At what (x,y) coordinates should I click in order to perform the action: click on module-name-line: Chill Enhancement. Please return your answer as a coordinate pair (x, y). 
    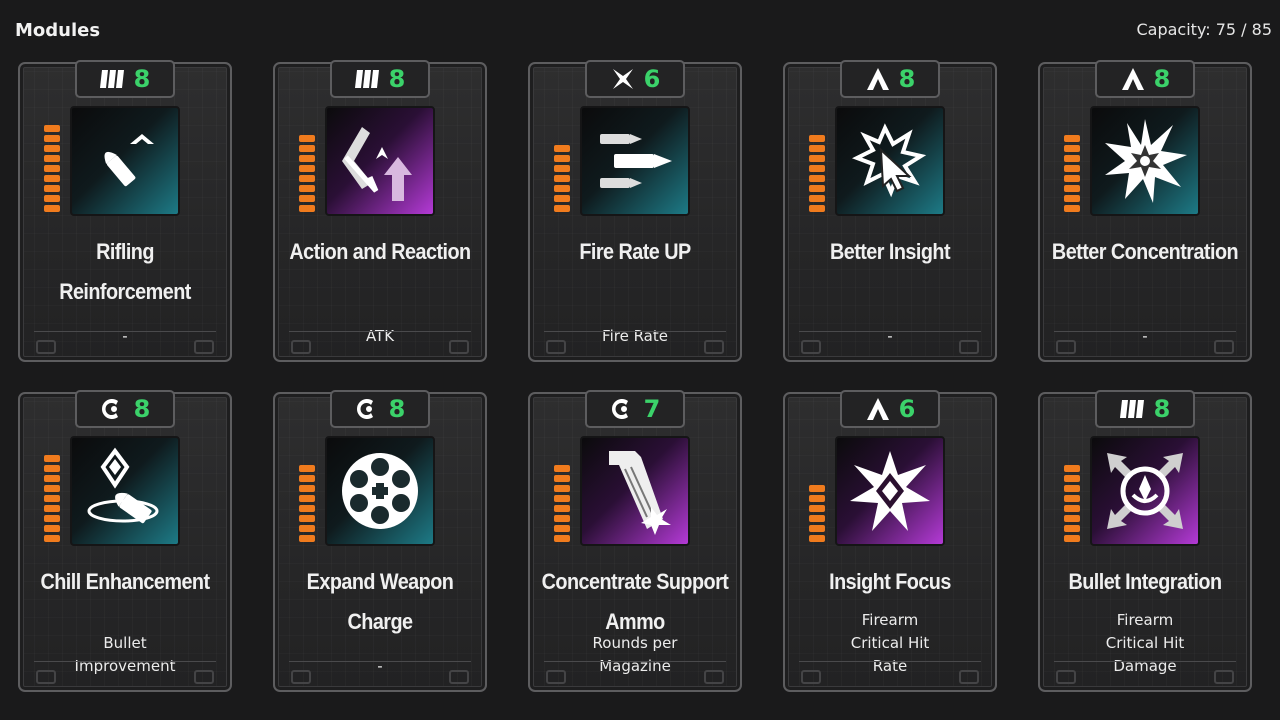
    Looking at the image, I should click on (125, 581).